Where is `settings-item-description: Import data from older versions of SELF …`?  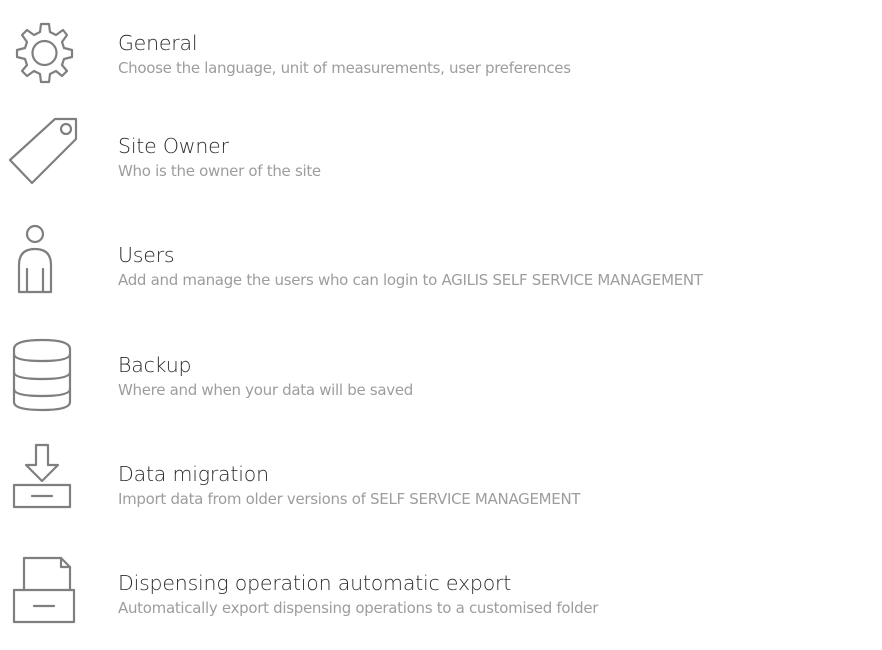 settings-item-description: Import data from older versions of SELF … is located at coordinates (349, 499).